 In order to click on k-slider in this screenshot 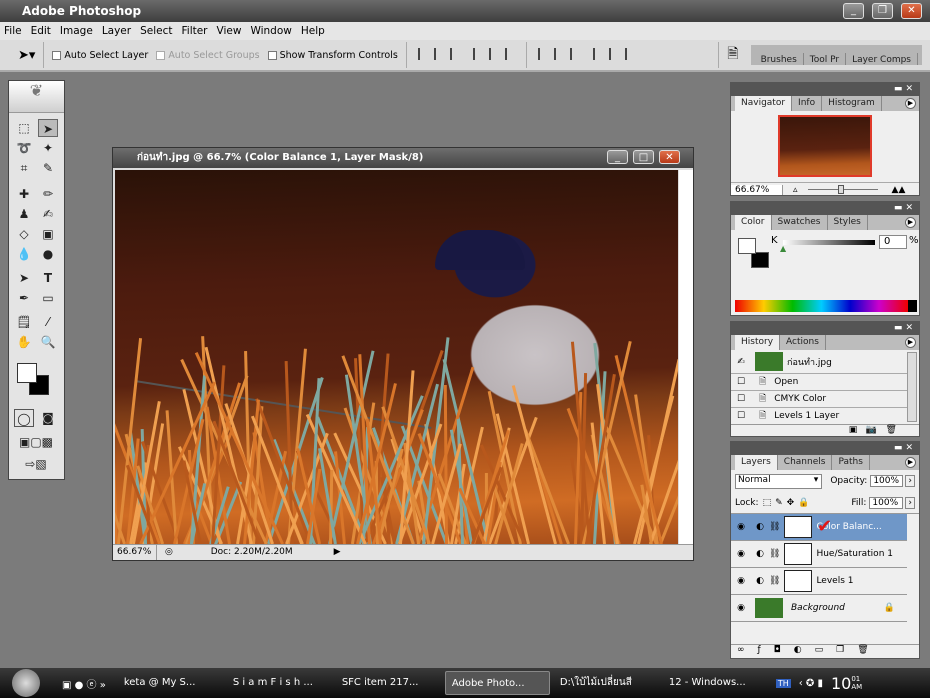, I will do `click(829, 242)`.